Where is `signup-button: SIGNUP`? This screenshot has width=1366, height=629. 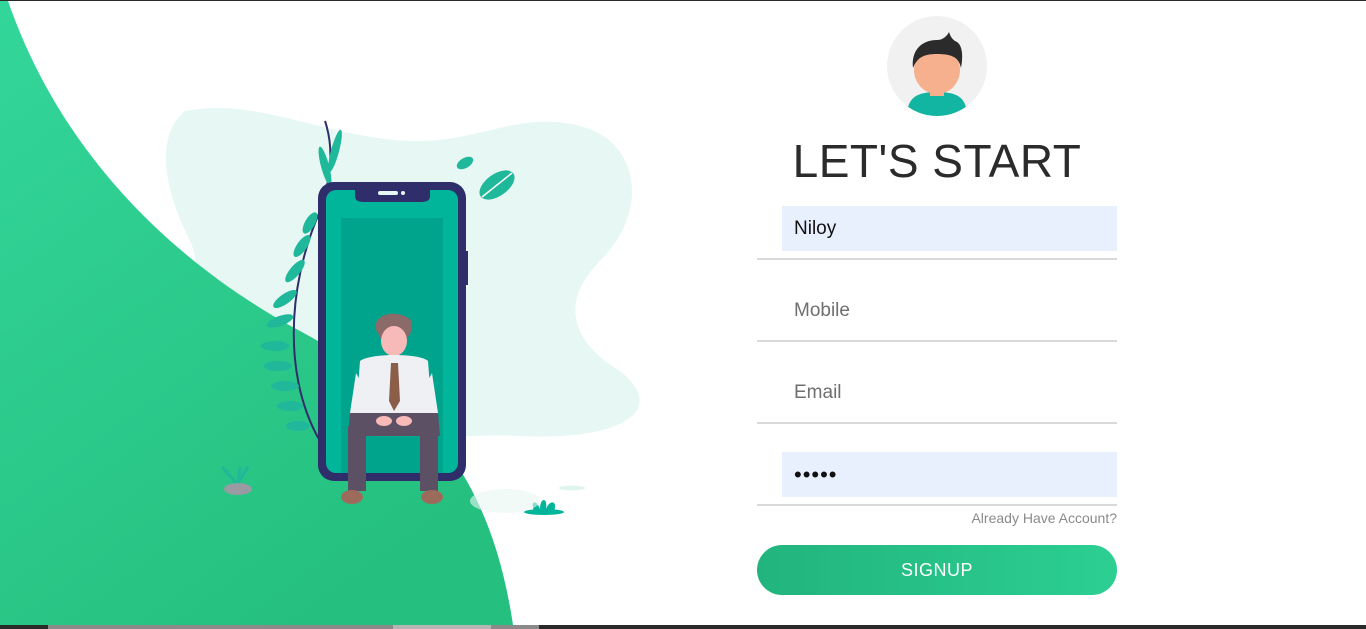 signup-button: SIGNUP is located at coordinates (937, 570).